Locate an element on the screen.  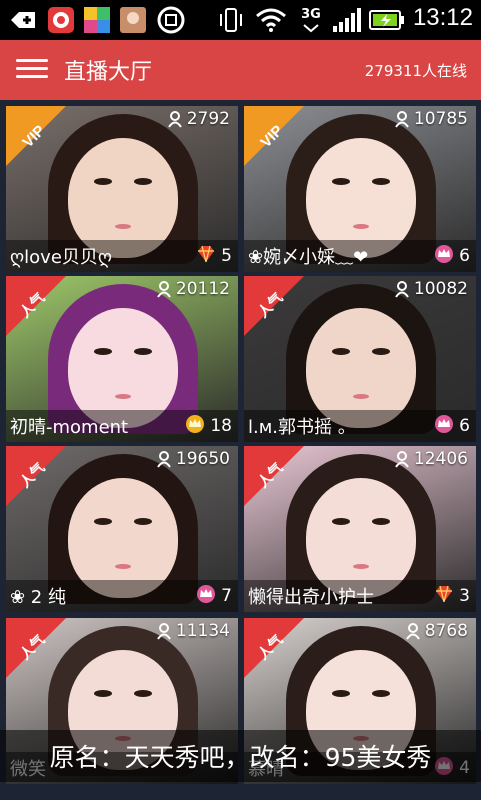
signal-icon is located at coordinates (346, 20).